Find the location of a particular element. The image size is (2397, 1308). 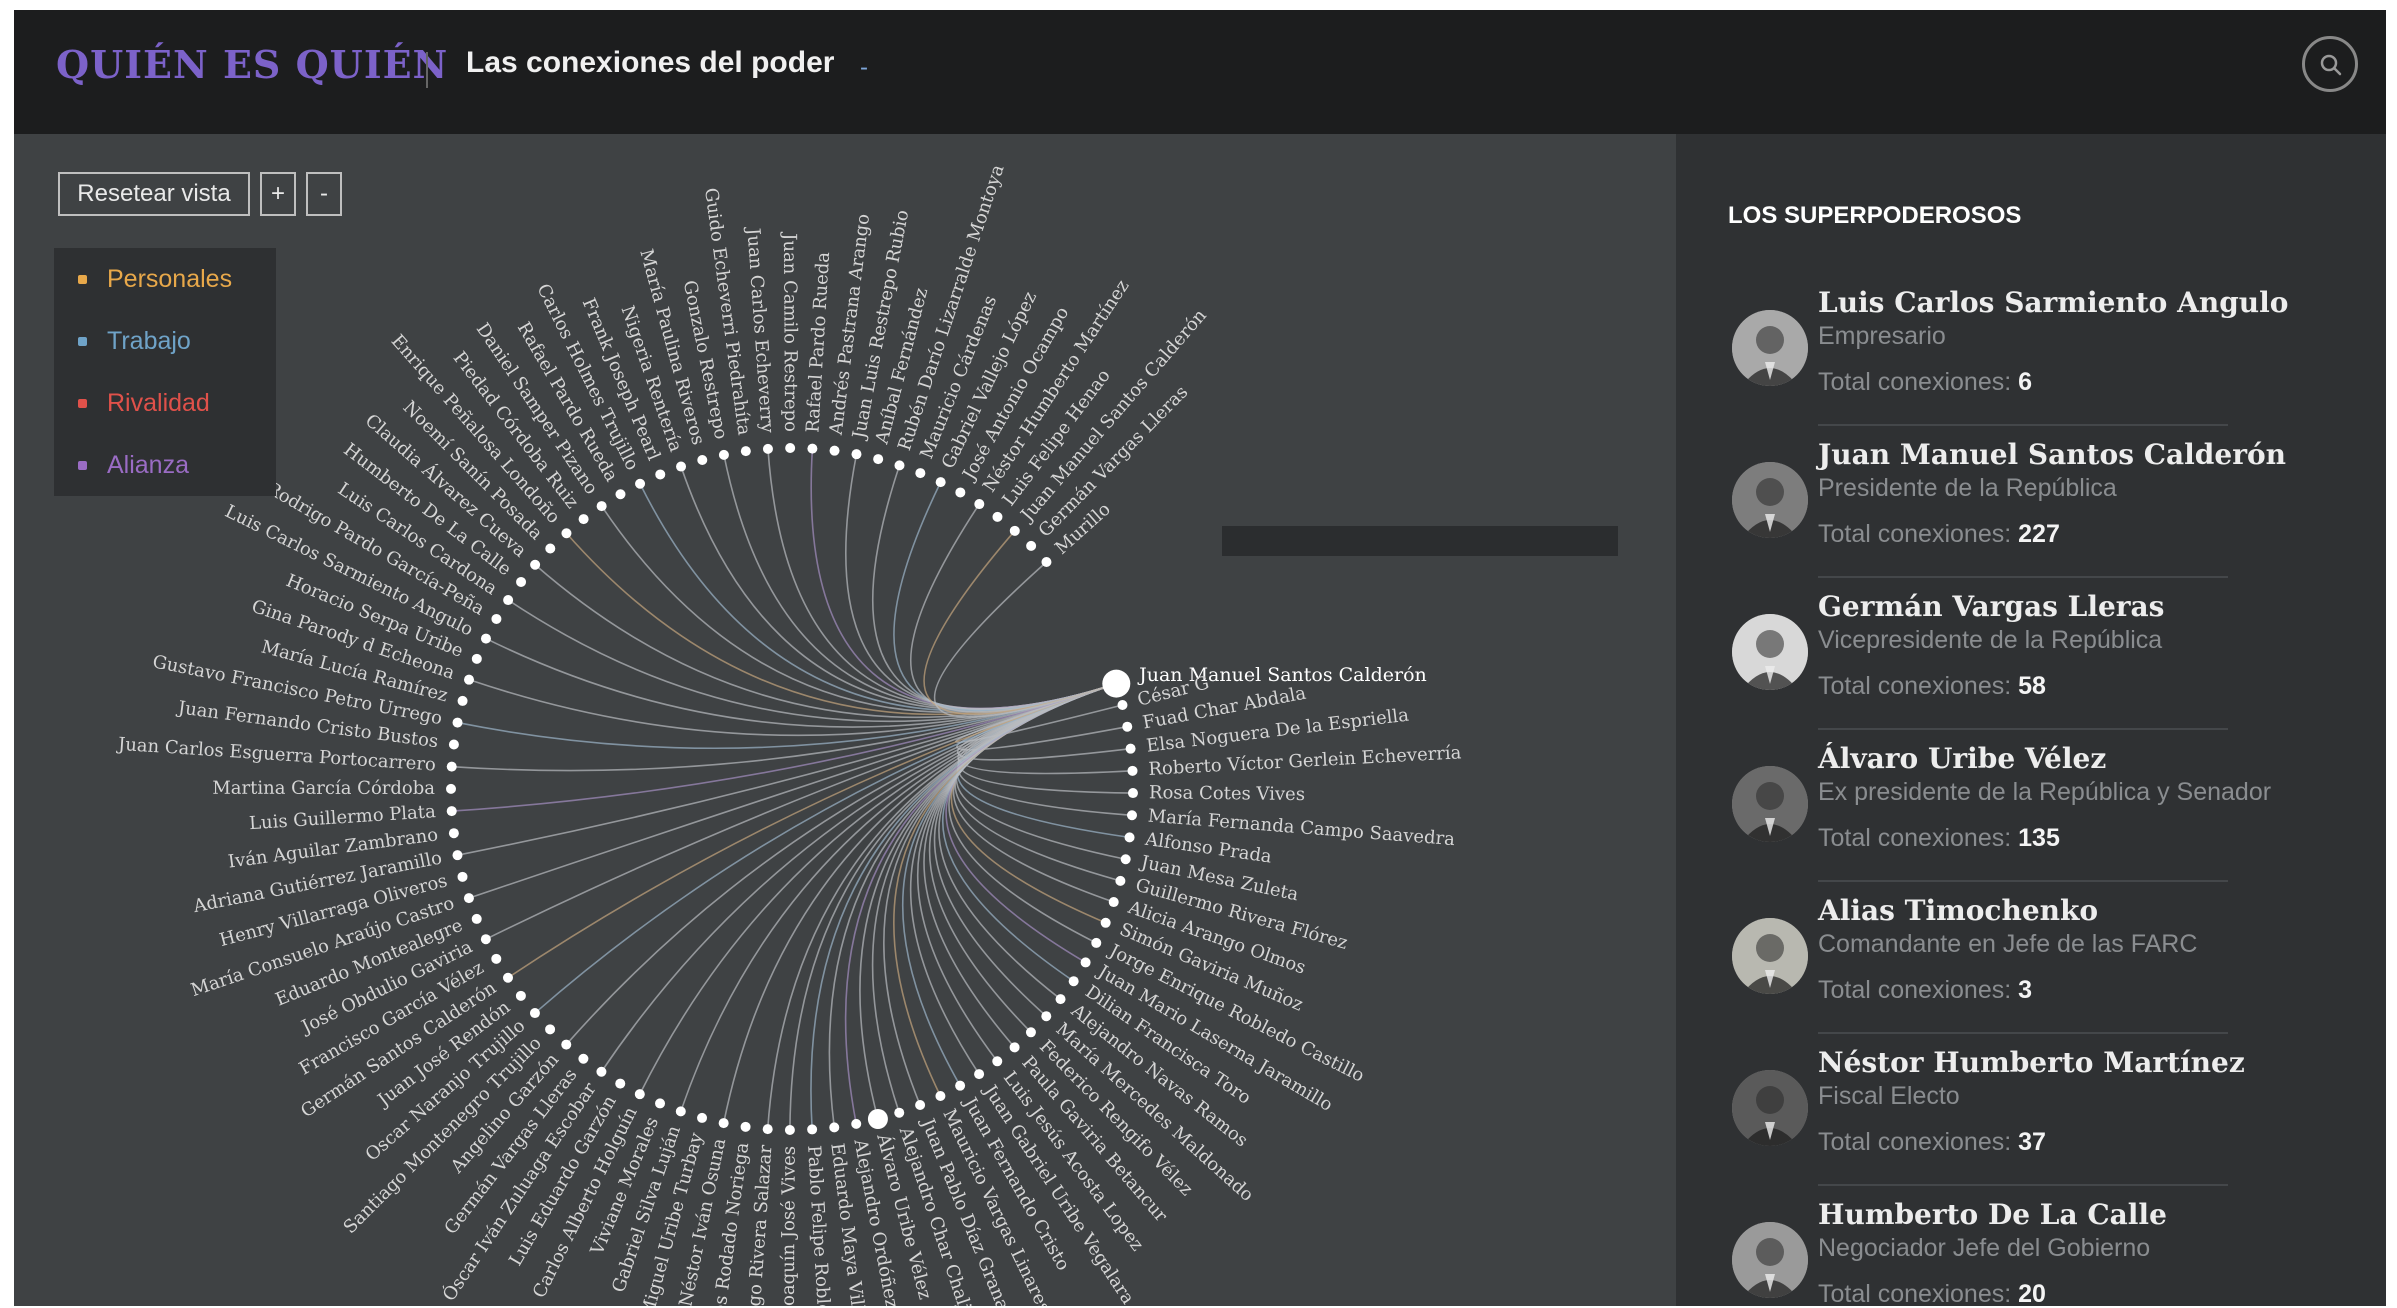

node-label: Rosa Cotes Vives is located at coordinates (1227, 793).